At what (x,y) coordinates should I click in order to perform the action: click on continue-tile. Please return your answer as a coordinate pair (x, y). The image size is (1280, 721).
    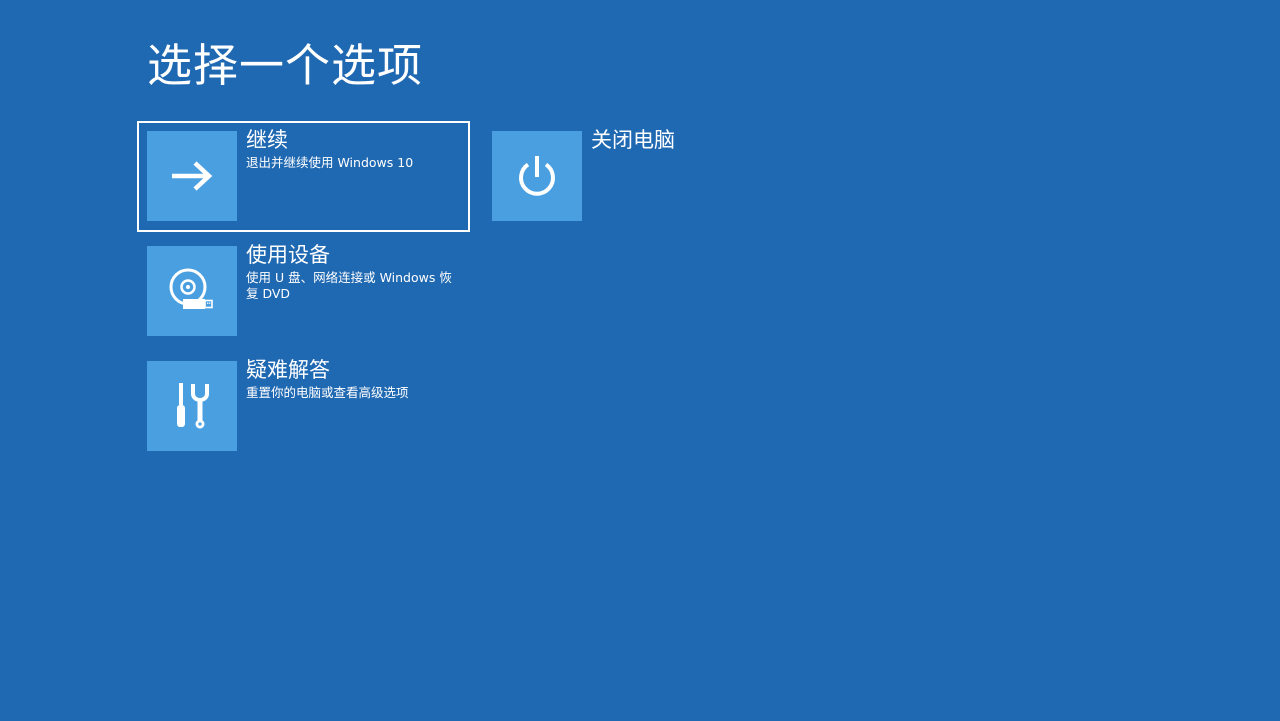
    Looking at the image, I should click on (192, 176).